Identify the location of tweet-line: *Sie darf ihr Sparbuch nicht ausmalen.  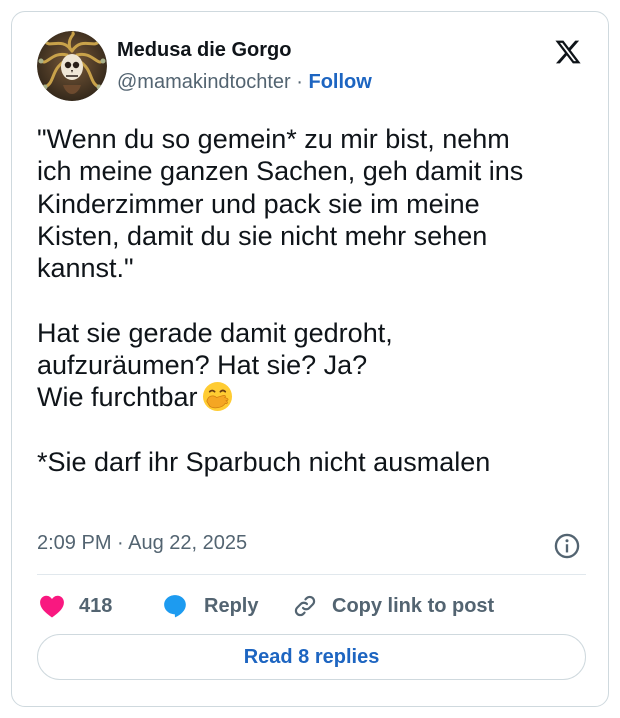
(264, 461).